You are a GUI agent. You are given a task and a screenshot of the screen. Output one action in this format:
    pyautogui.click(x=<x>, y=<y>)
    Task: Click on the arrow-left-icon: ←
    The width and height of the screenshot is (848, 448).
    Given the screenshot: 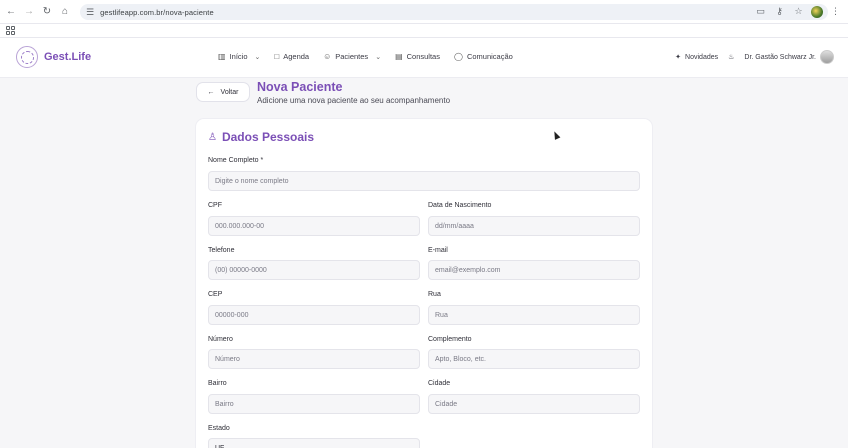 What is the action you would take?
    pyautogui.click(x=211, y=92)
    